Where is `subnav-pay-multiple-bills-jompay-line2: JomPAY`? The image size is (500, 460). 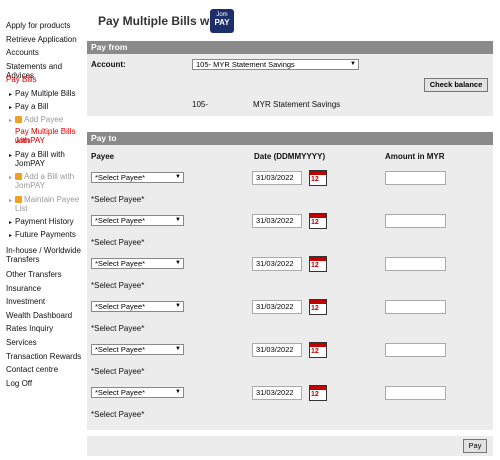 subnav-pay-multiple-bills-jompay-line2: JomPAY is located at coordinates (30, 140).